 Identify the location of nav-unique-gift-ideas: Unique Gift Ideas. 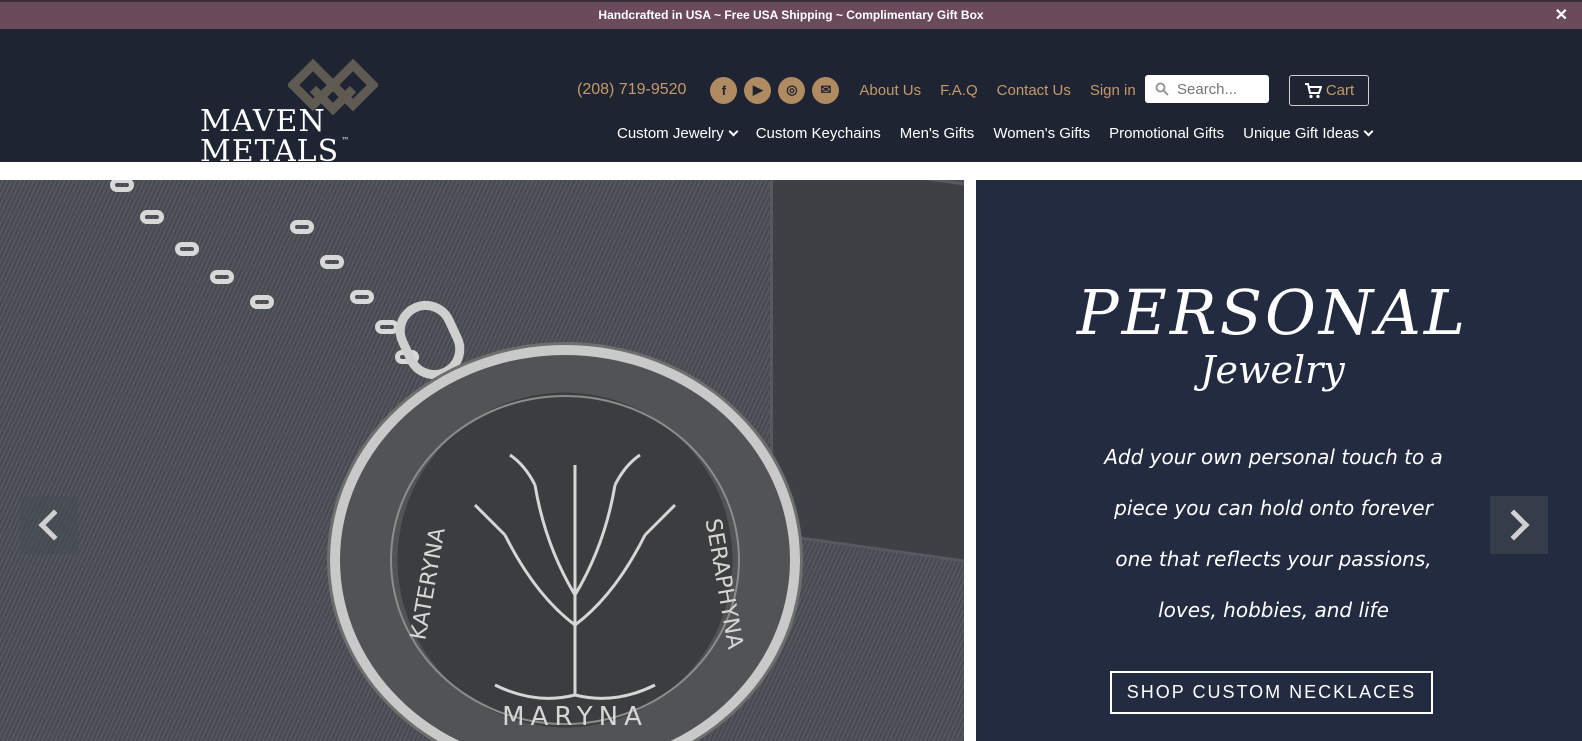
(1308, 133).